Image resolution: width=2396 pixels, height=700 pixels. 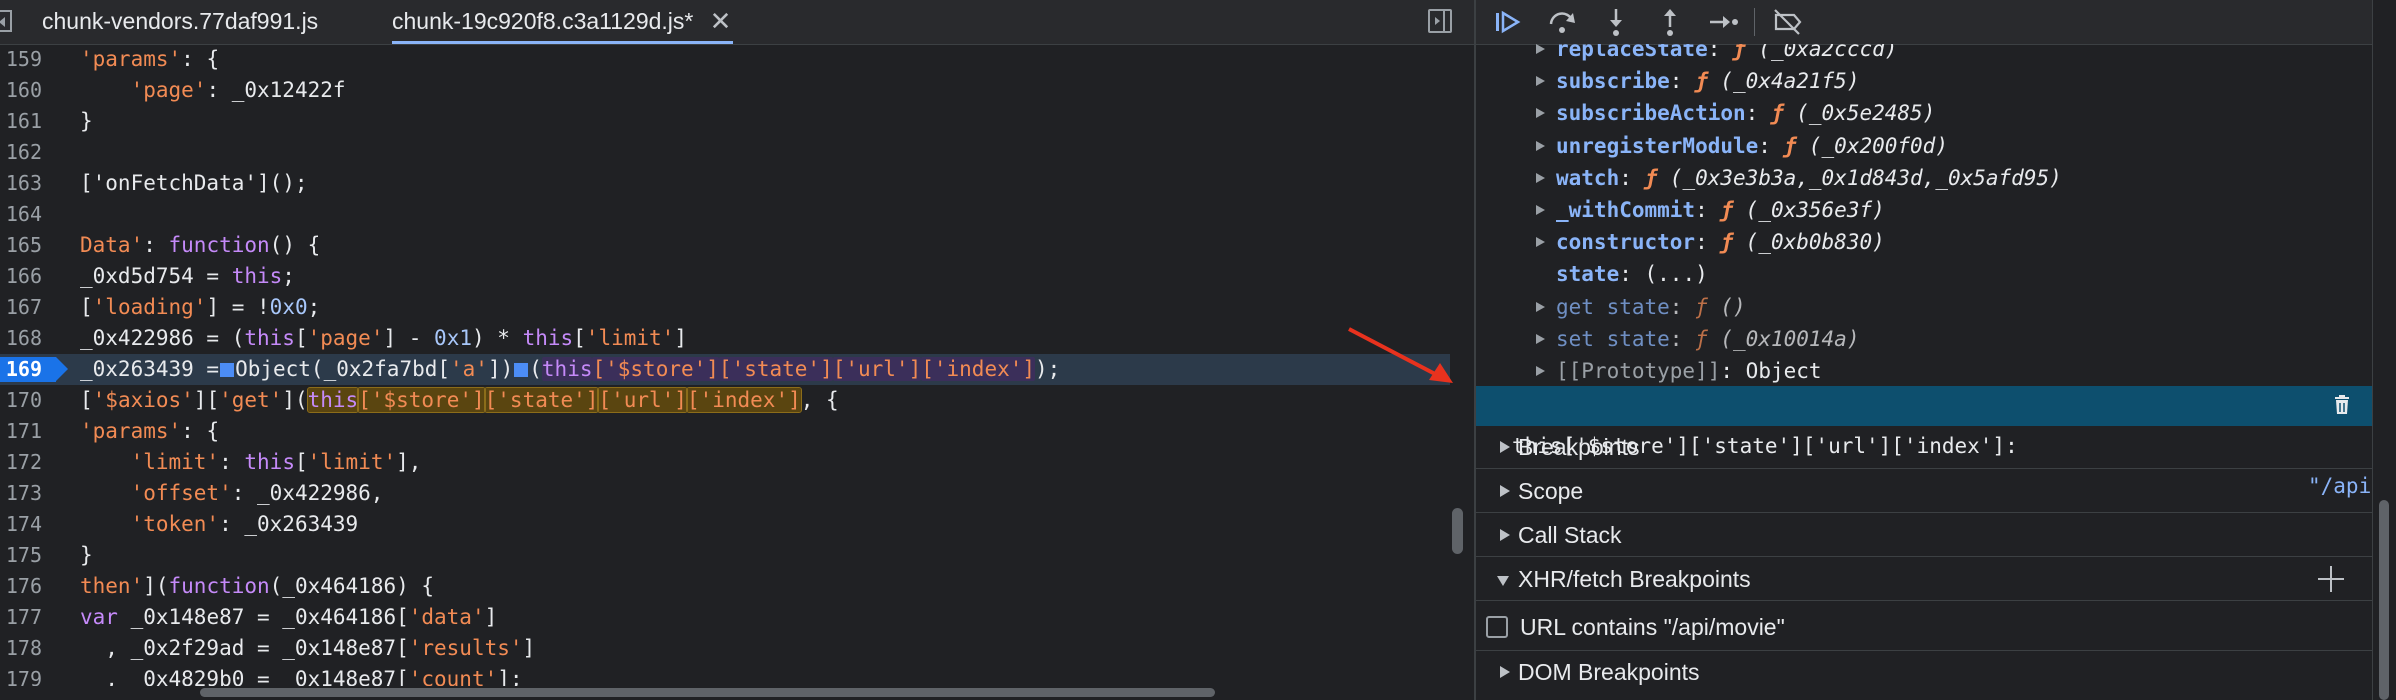 I want to click on property-row: watch: ƒ (_0x3e3b3a,_0x1d843d,_0x5afd95), so click(x=1926, y=178).